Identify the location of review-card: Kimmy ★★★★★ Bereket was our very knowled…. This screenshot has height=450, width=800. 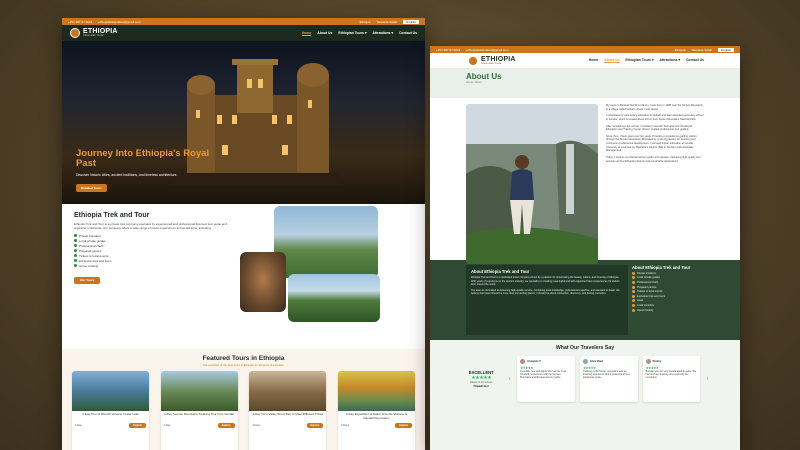
(671, 379).